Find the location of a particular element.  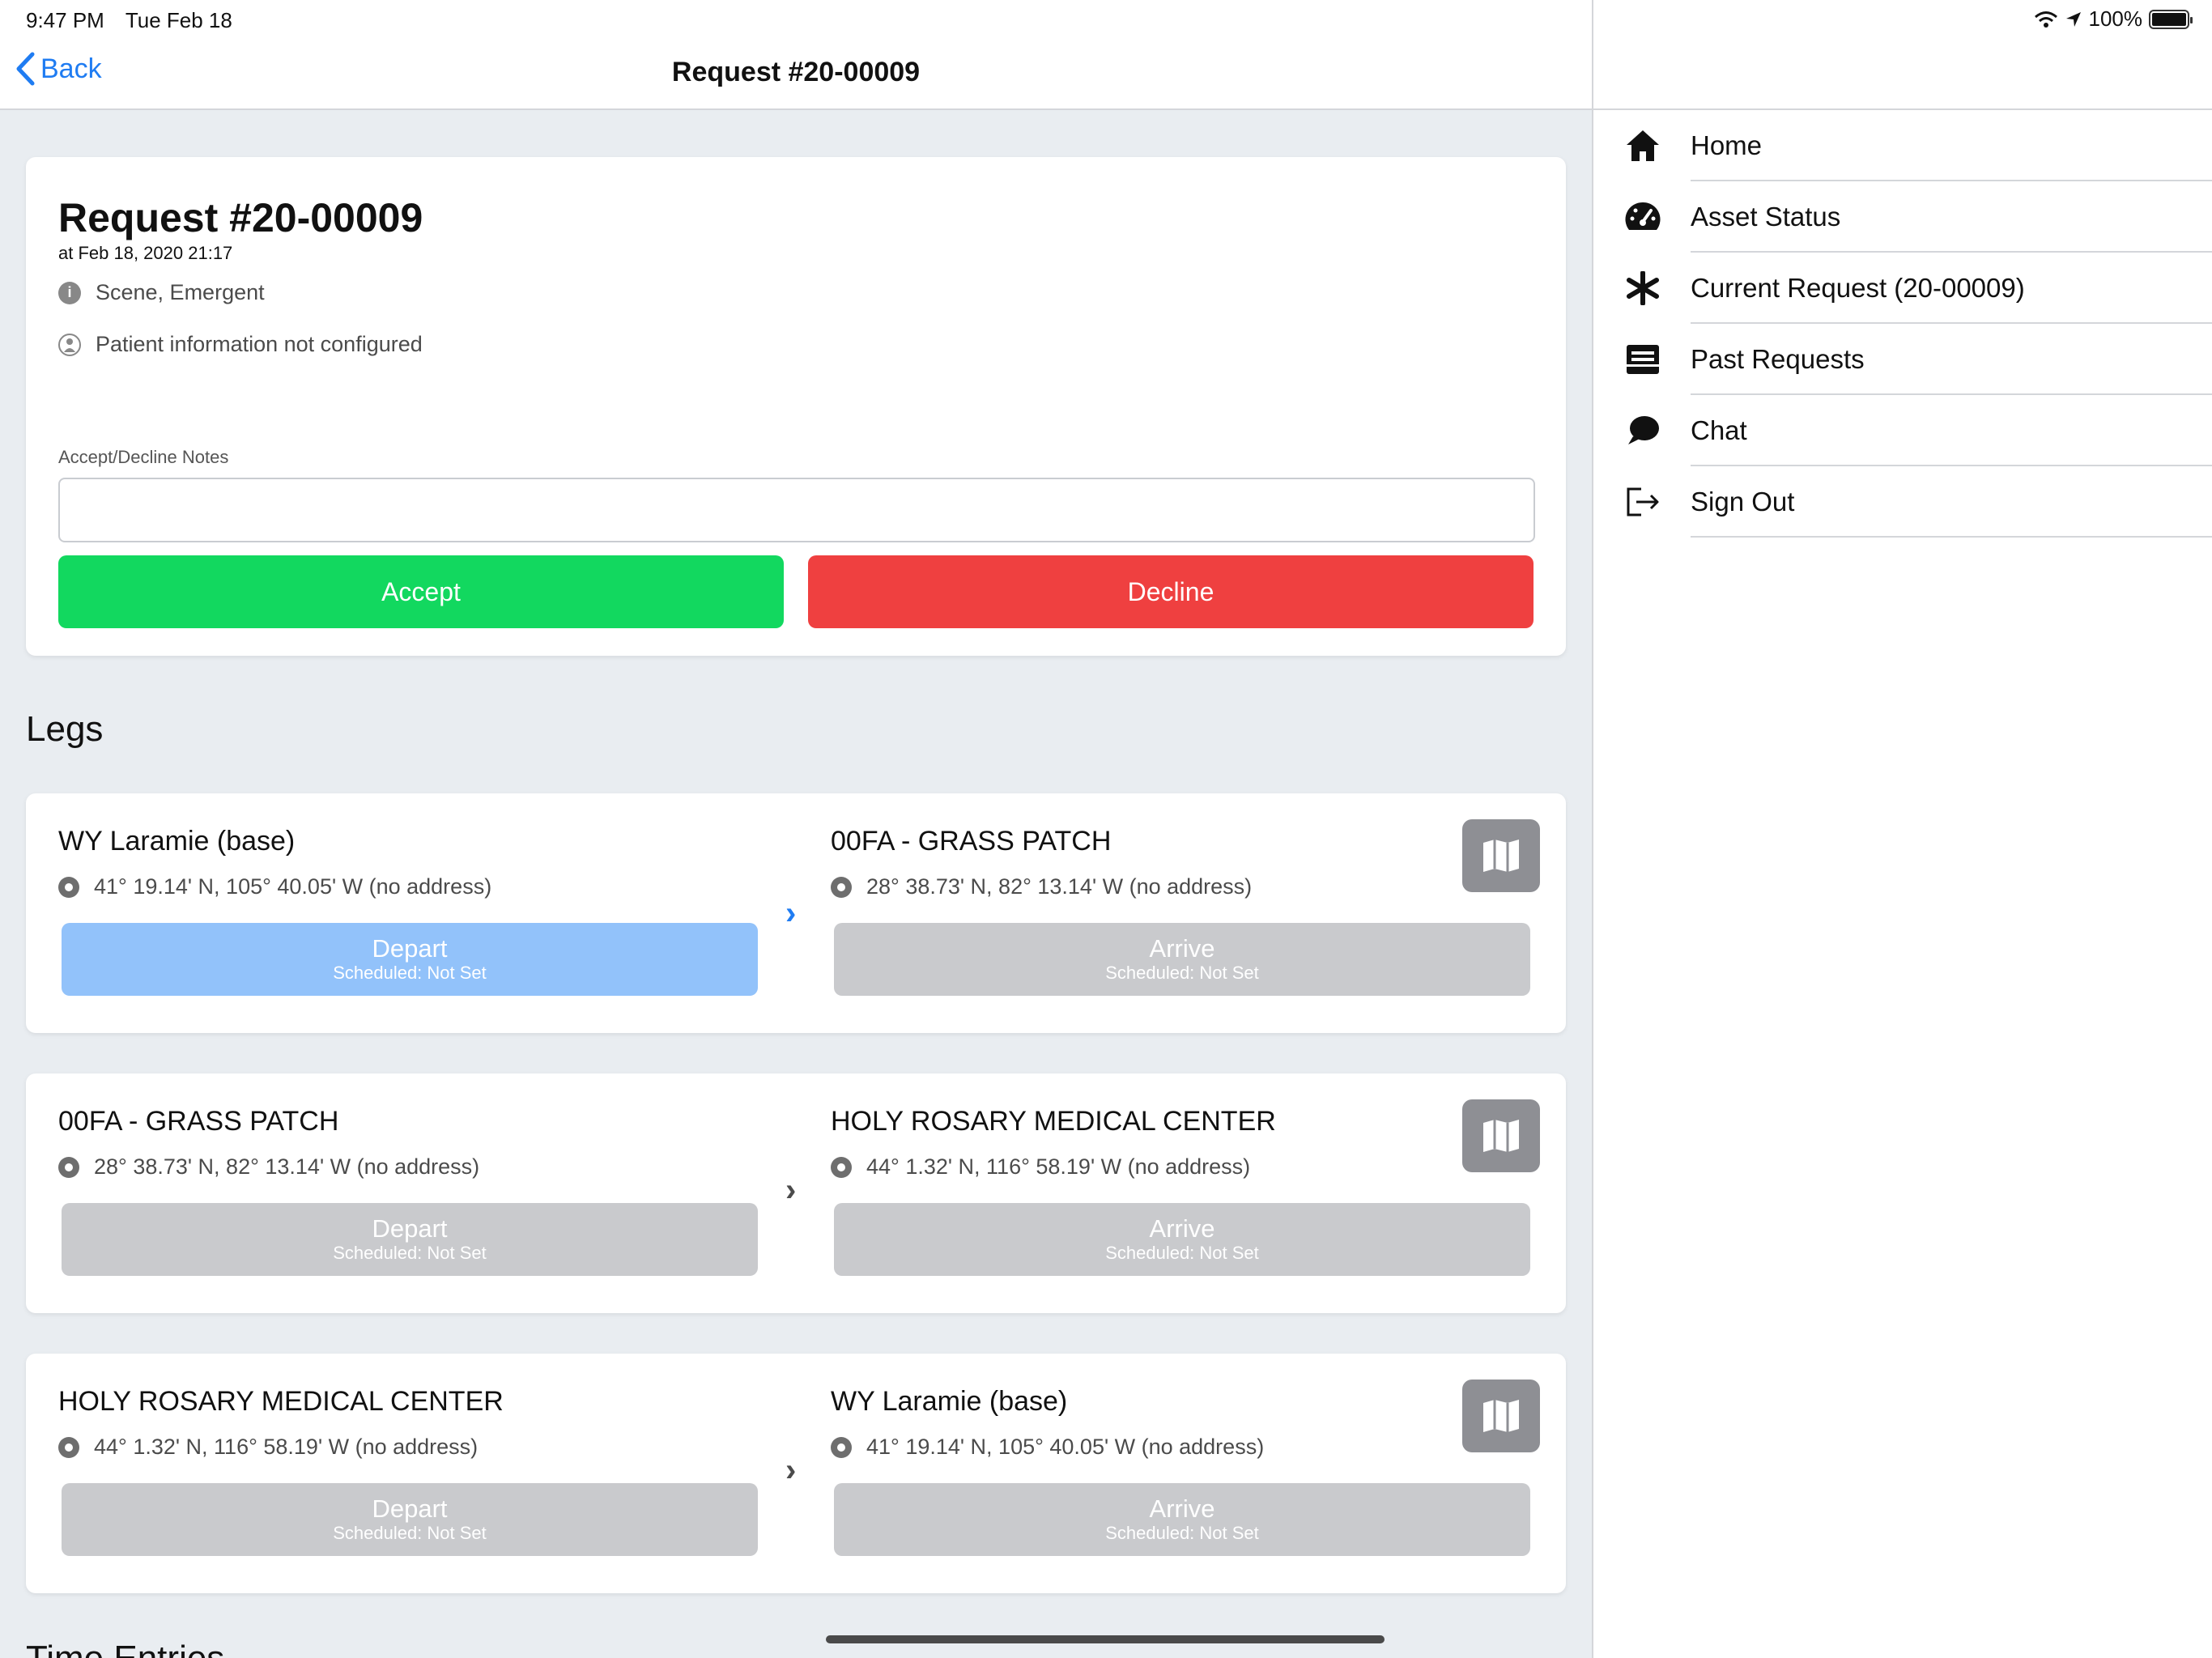

notes-input is located at coordinates (797, 510).